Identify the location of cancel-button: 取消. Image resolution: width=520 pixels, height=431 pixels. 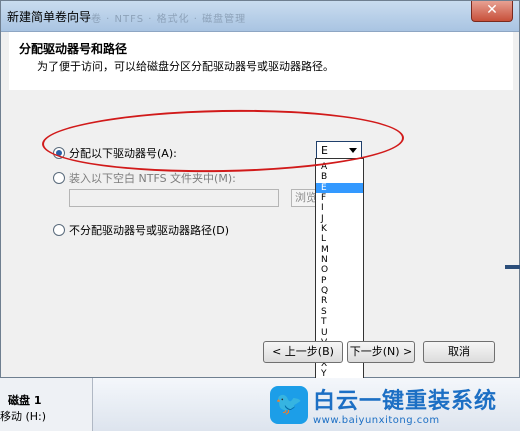
(459, 352).